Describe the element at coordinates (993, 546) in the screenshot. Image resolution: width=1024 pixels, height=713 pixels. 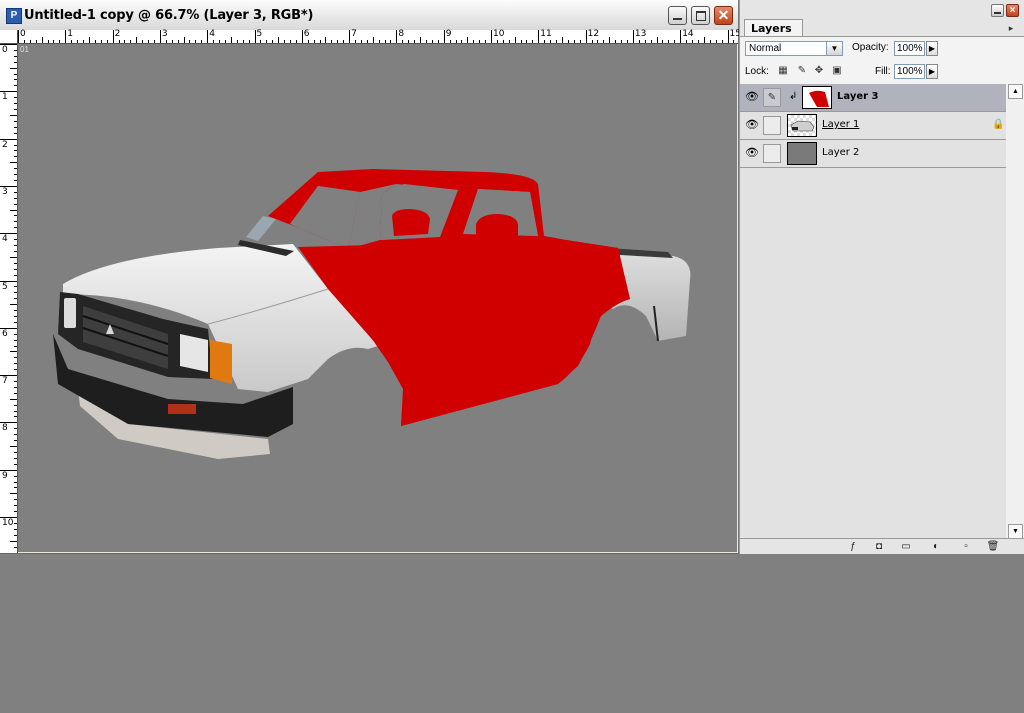
I see `trash-icon: 🗑` at that location.